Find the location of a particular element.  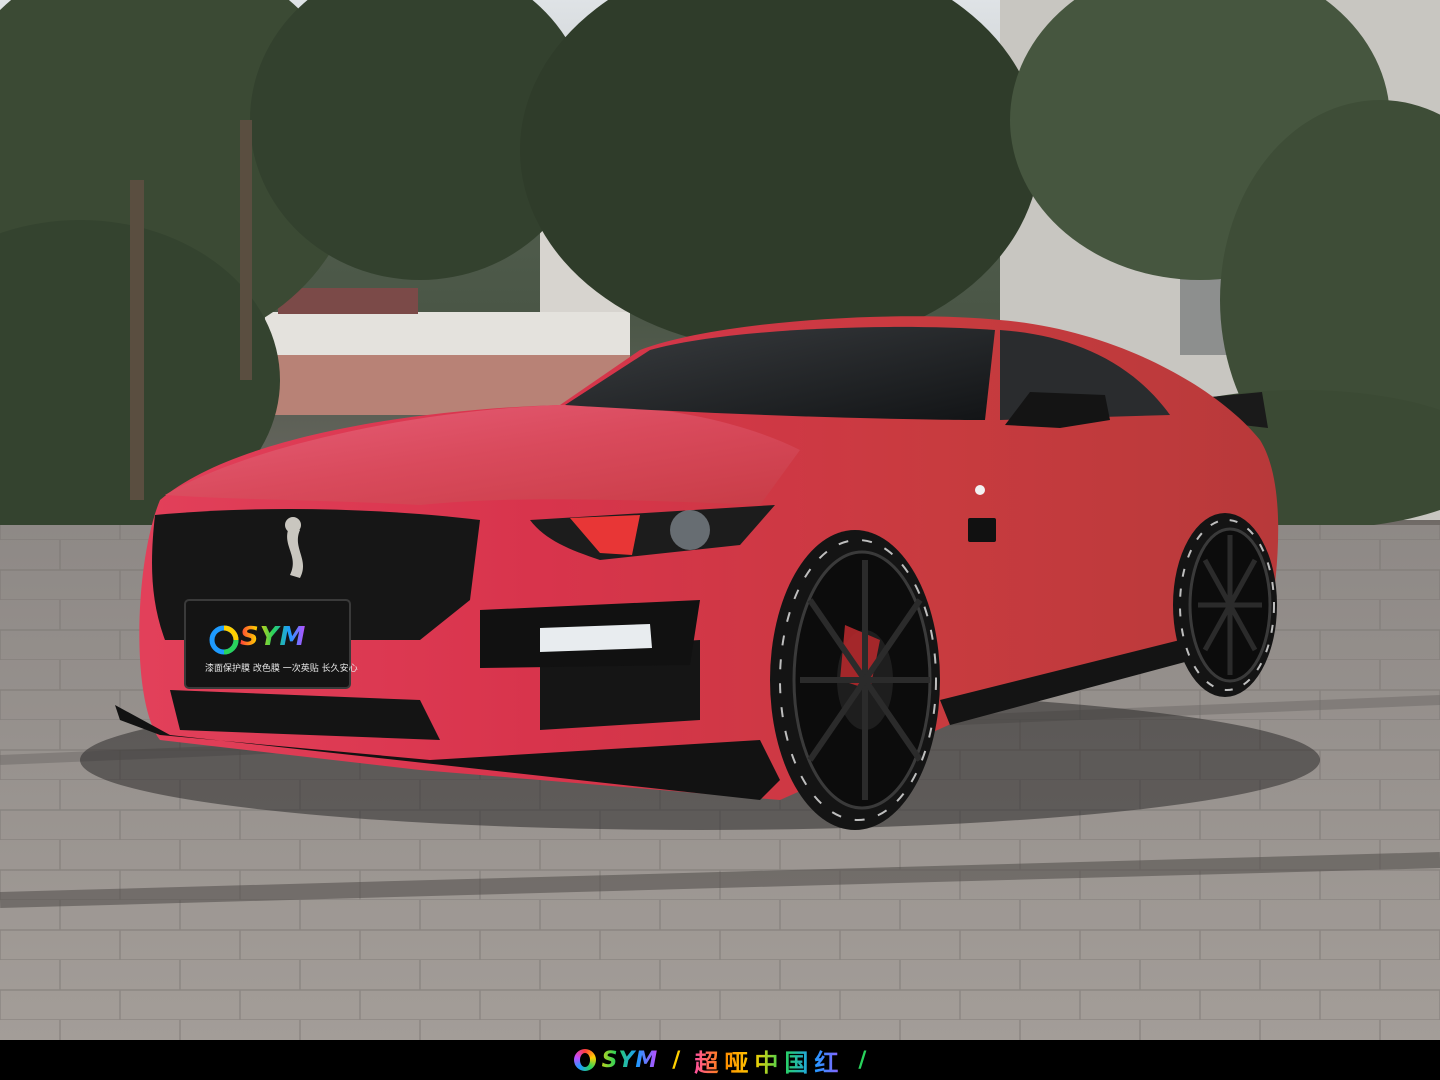

shed-roof is located at coordinates (447, 336).